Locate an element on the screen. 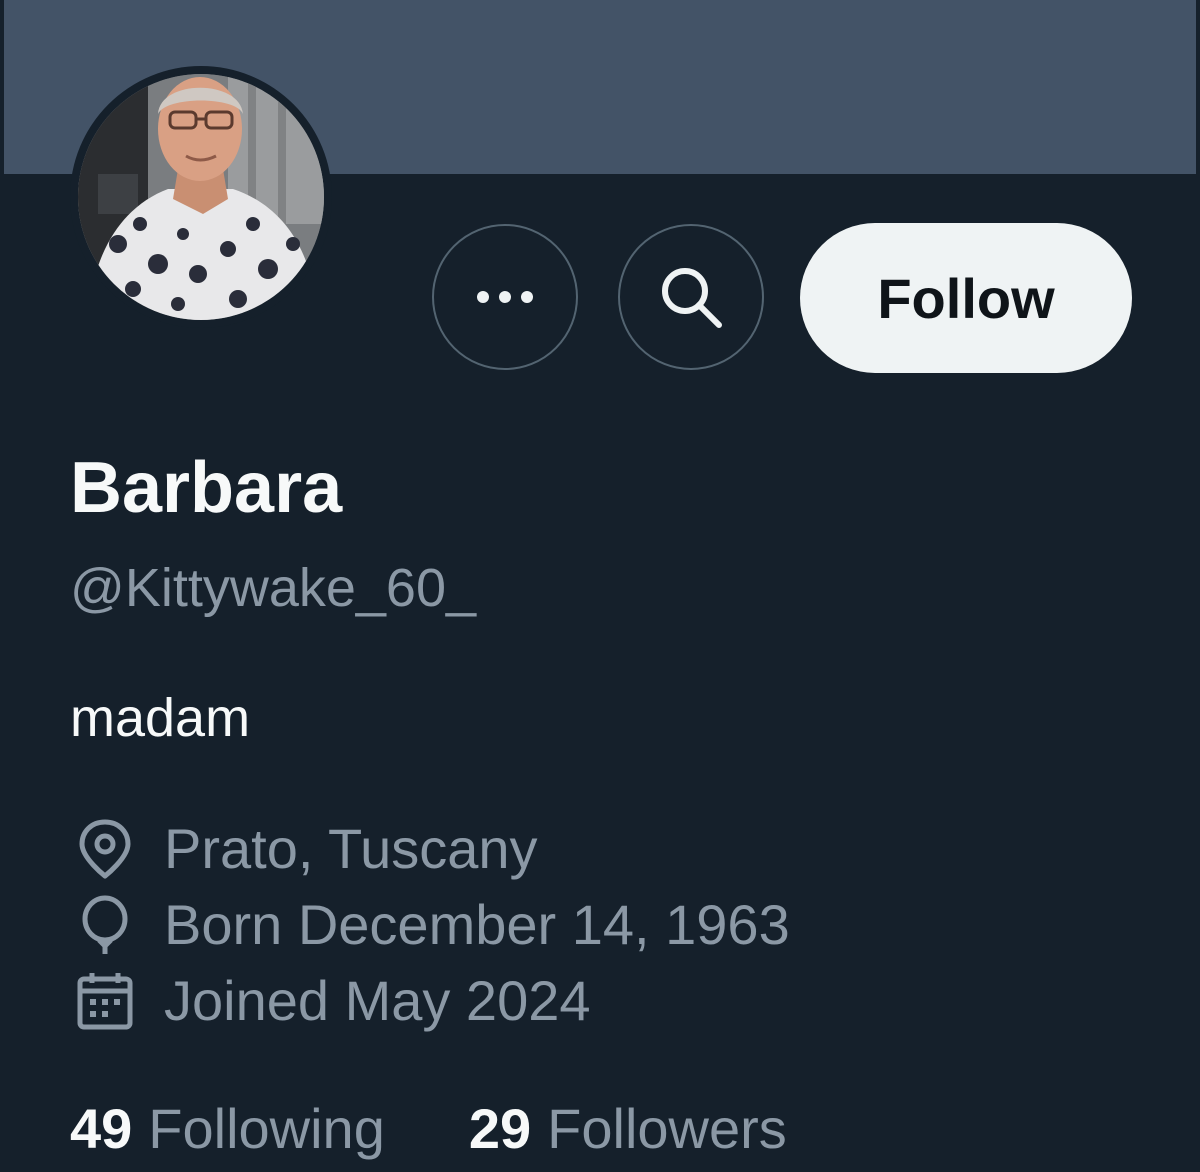 This screenshot has height=1172, width=1200. search-icon is located at coordinates (691, 297).